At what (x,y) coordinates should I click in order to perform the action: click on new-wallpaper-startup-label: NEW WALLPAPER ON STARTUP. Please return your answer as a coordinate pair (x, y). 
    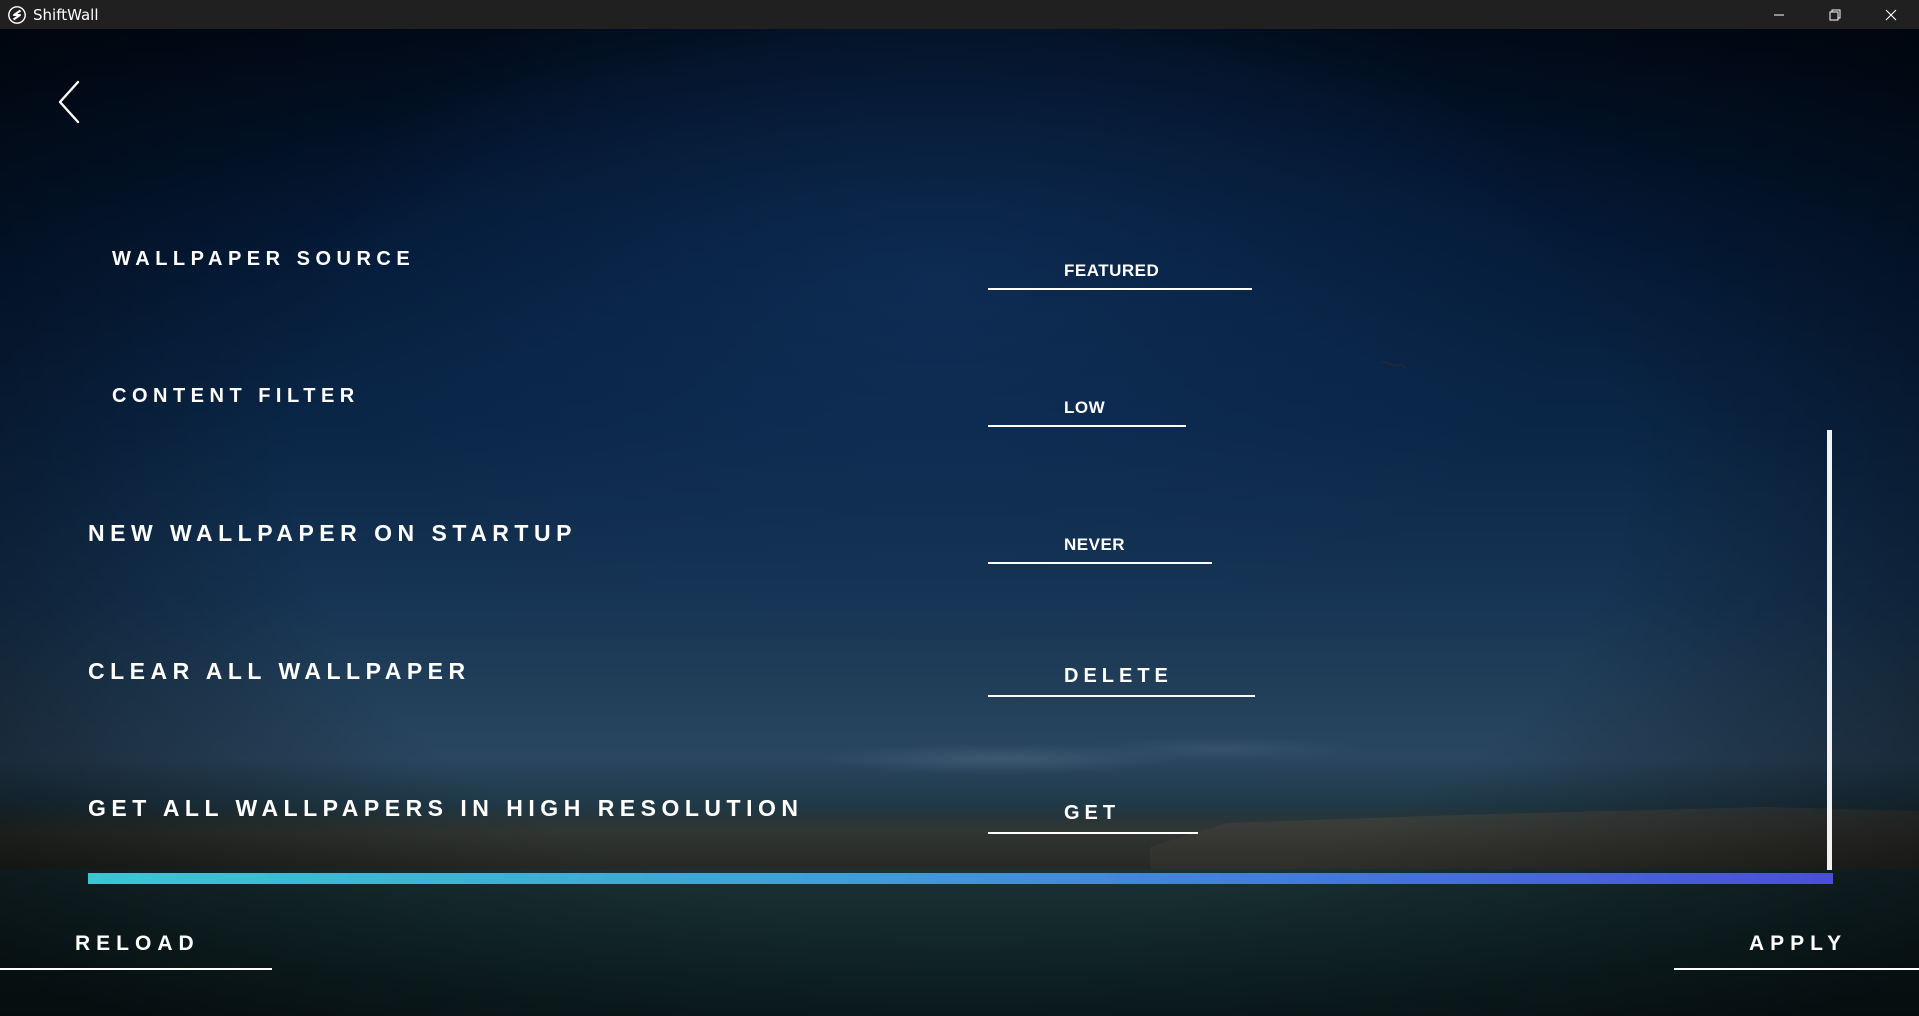
    Looking at the image, I should click on (332, 533).